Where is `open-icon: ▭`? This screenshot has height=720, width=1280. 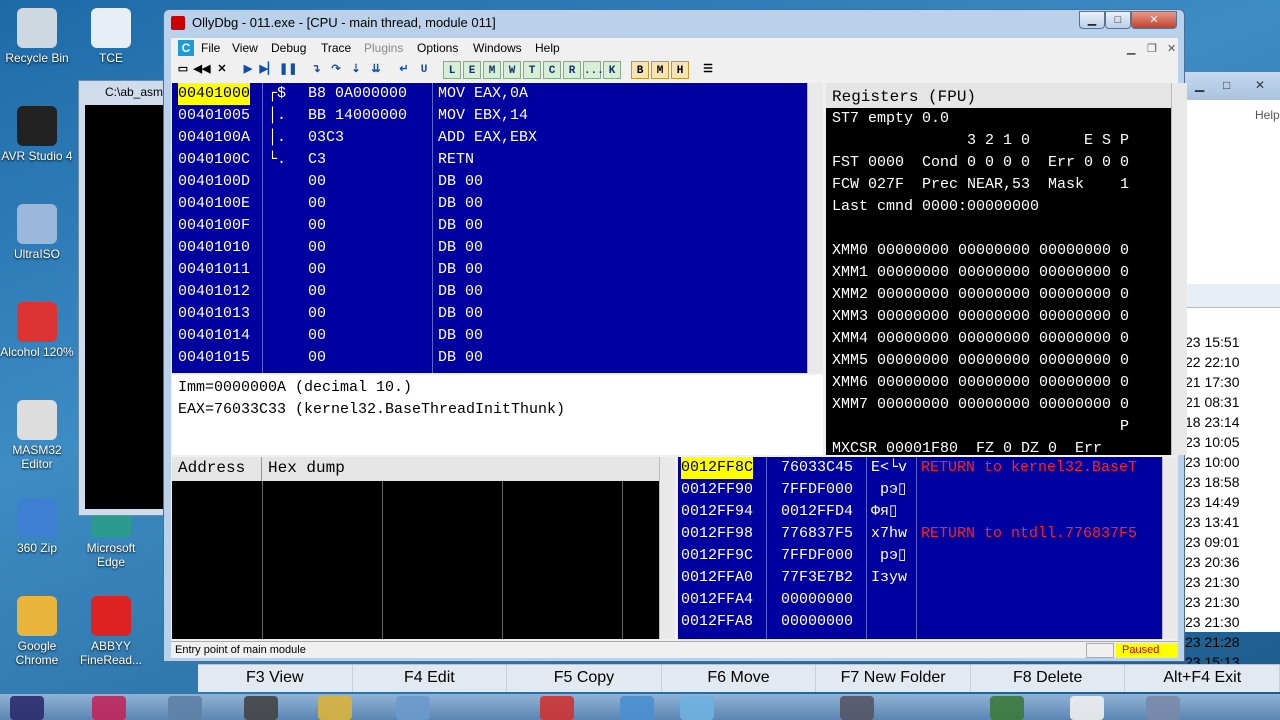 open-icon: ▭ is located at coordinates (183, 70).